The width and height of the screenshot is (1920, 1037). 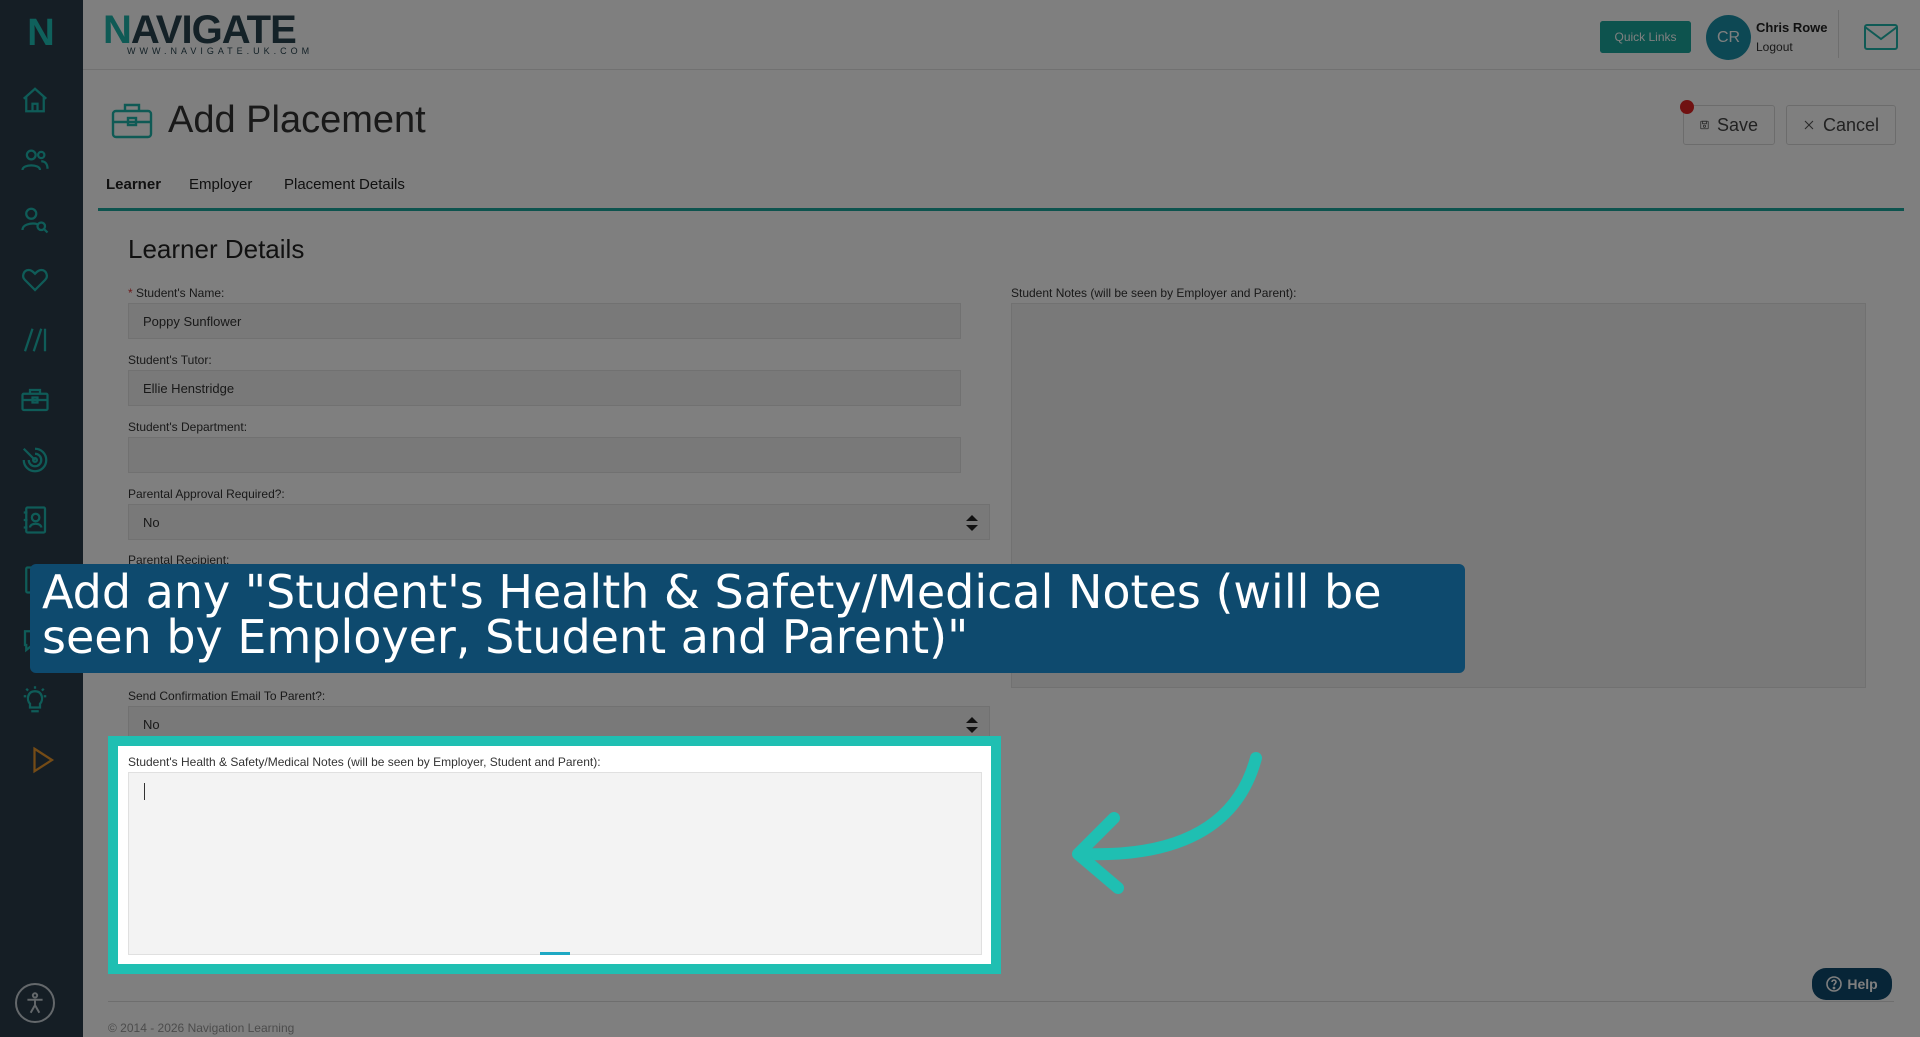 I want to click on home-icon, so click(x=35, y=100).